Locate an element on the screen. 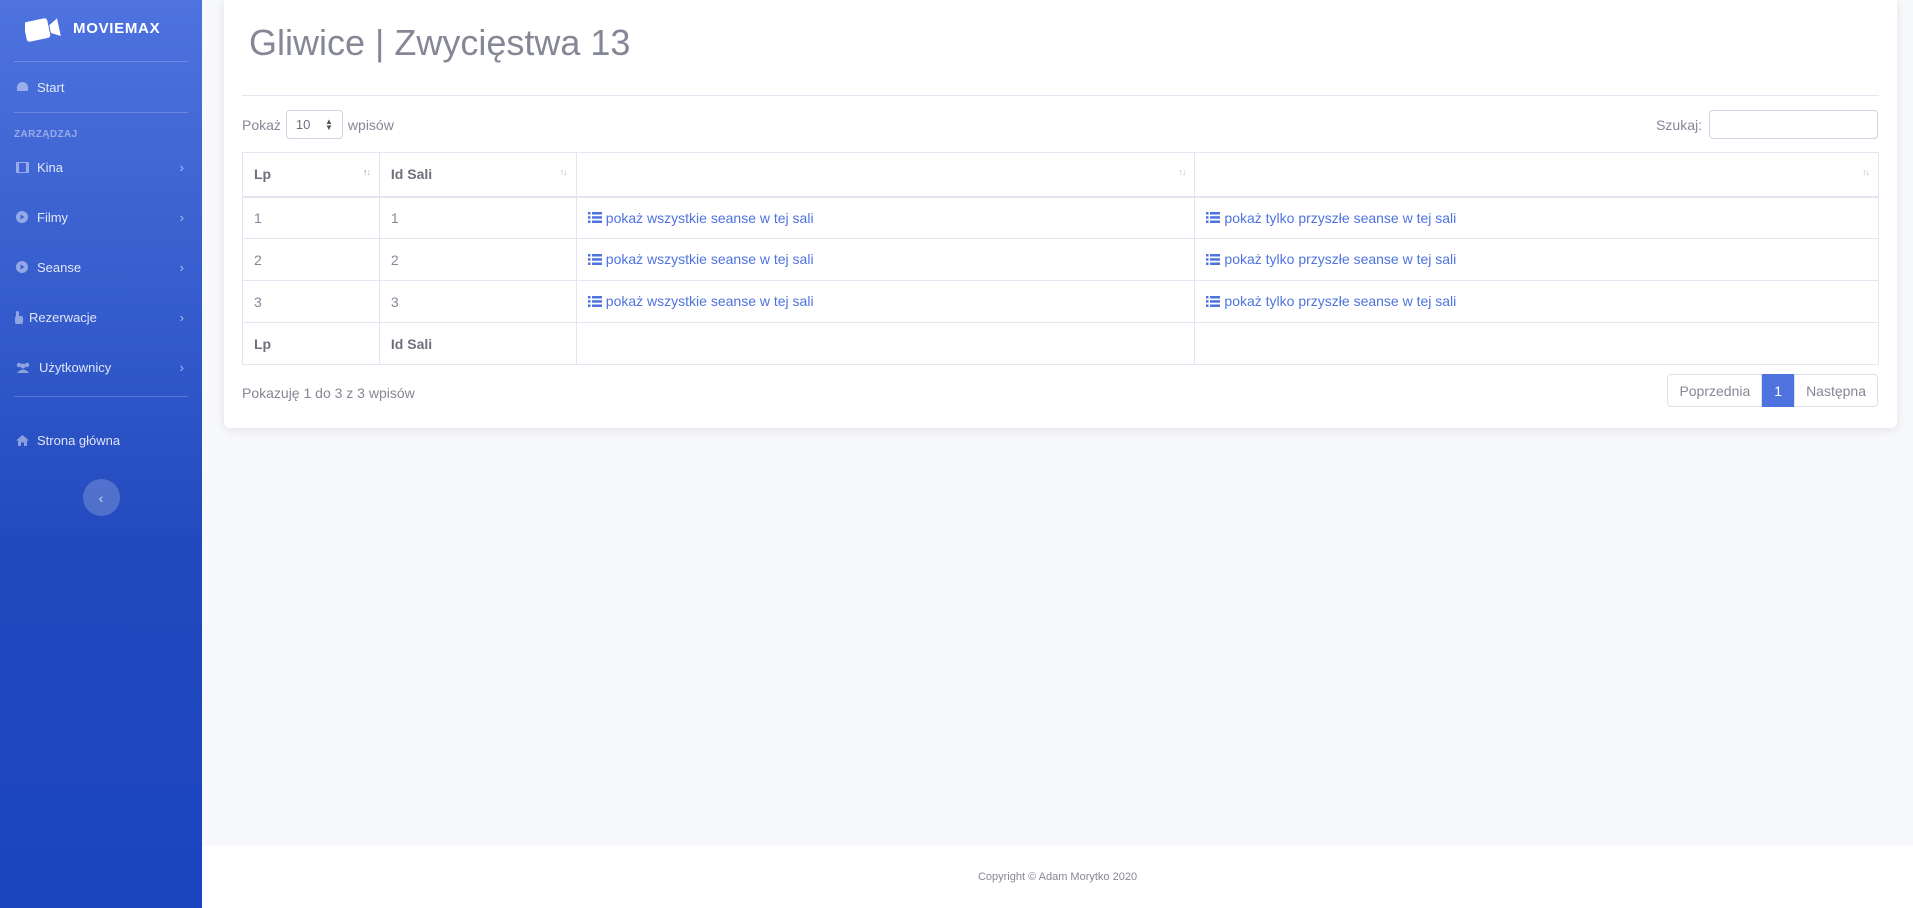 The image size is (1913, 908). sidebar-item-uzytkownicy: Użytkownicy › is located at coordinates (101, 367).